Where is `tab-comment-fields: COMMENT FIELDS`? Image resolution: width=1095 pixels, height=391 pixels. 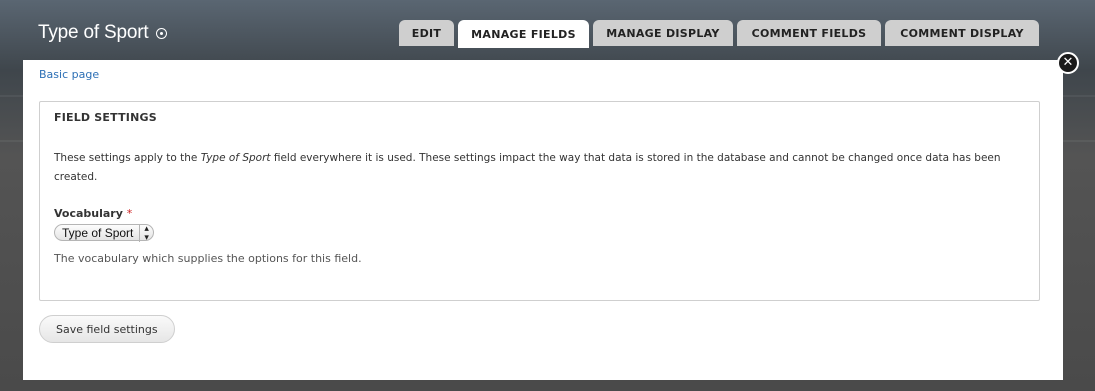 tab-comment-fields: COMMENT FIELDS is located at coordinates (809, 33).